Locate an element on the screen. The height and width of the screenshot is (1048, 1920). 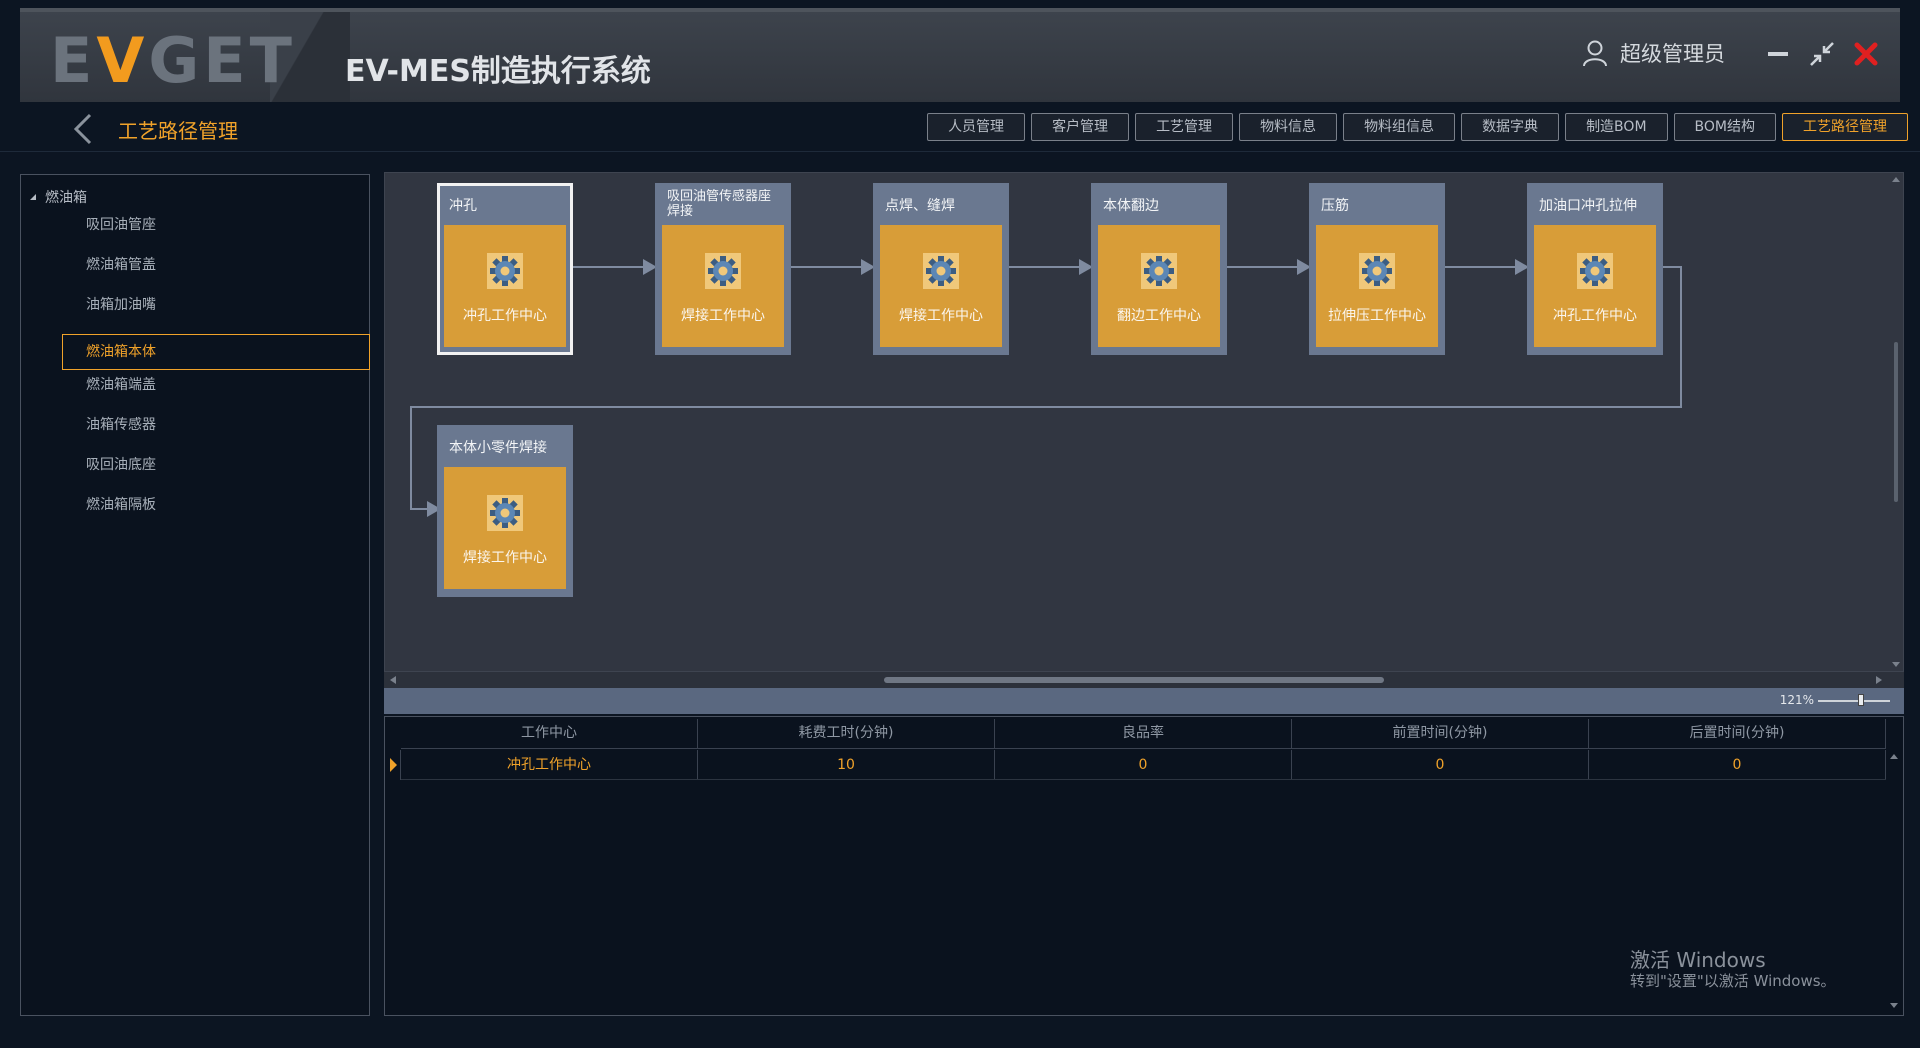
user-name: 超级管理员 is located at coordinates (1672, 54).